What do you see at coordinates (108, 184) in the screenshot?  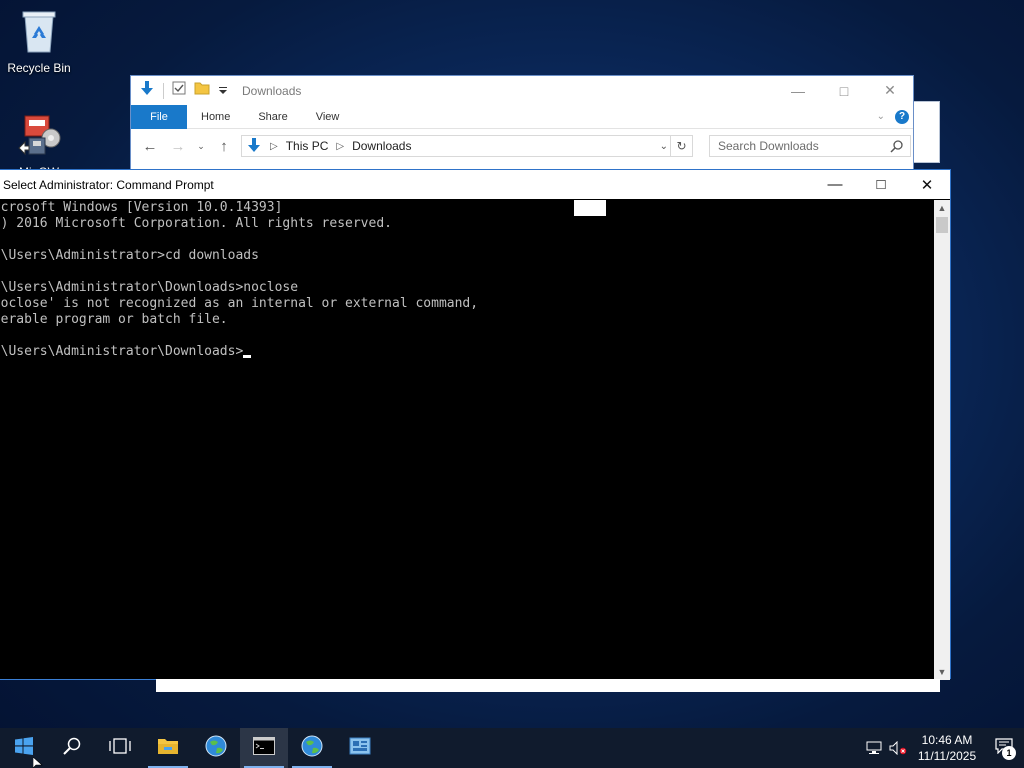 I see `cmd-window-title: Select Administrator: Command Prompt` at bounding box center [108, 184].